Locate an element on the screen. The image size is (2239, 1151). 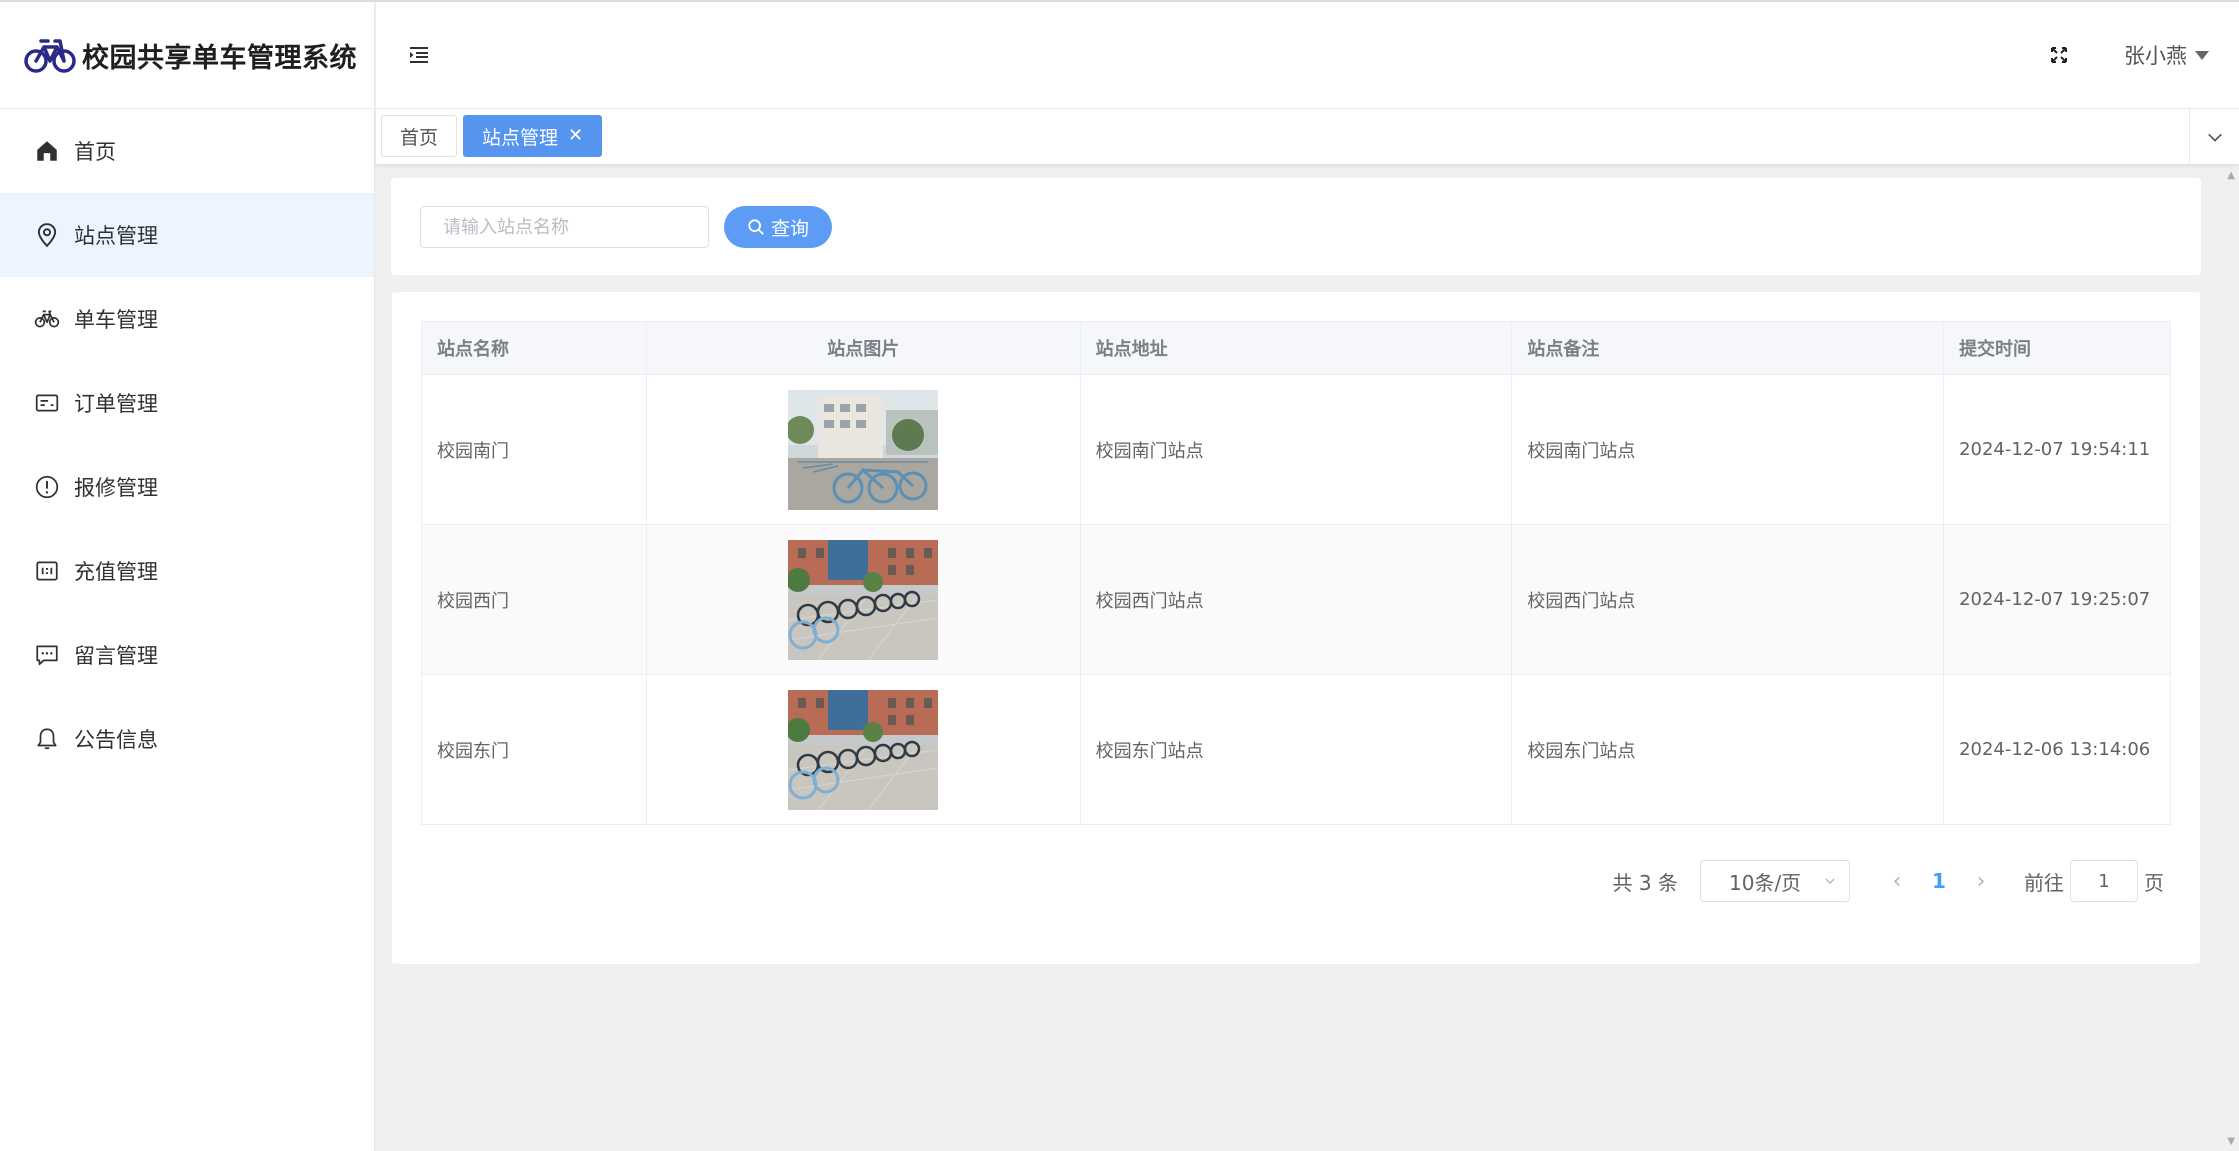
submit-time-cell: 2024-12-07 19:54:11 is located at coordinates (2057, 449).